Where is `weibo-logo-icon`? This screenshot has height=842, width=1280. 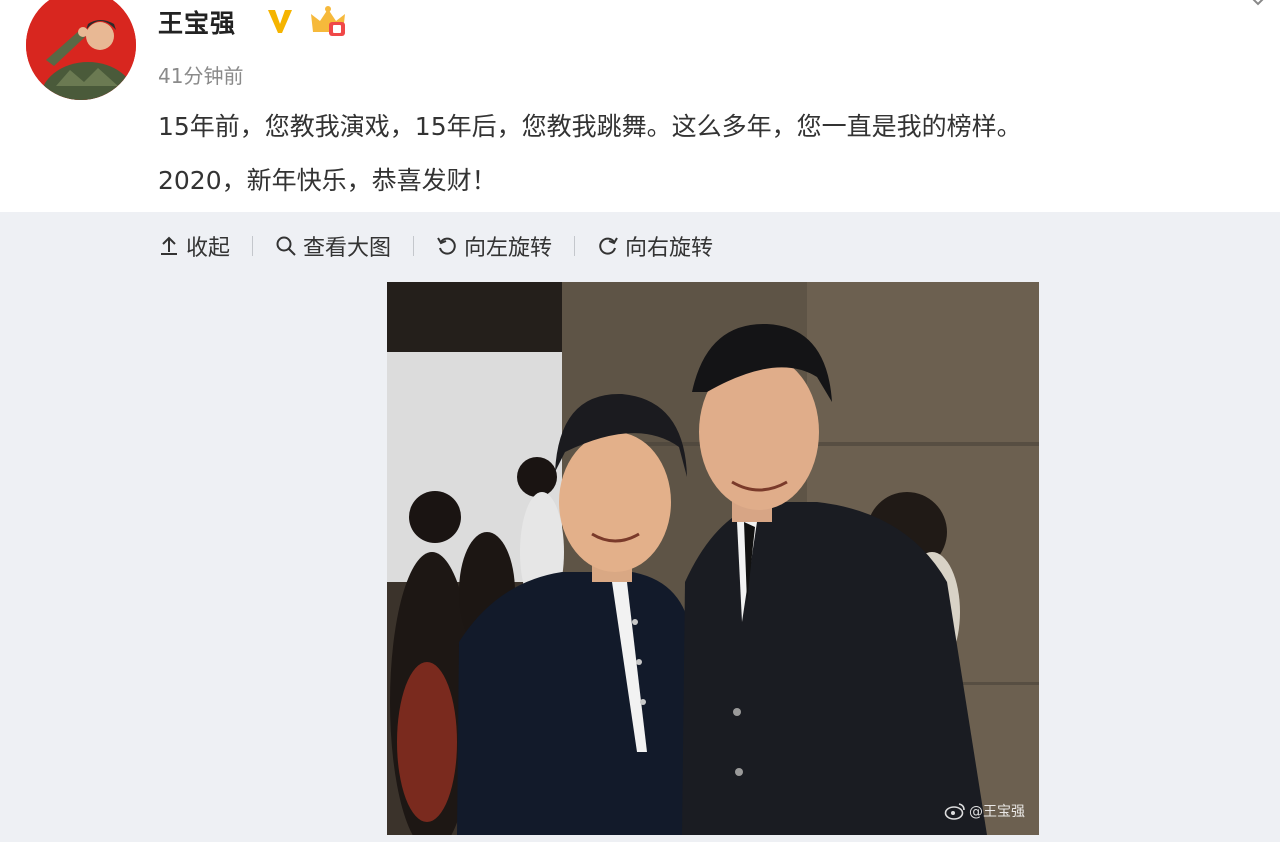 weibo-logo-icon is located at coordinates (954, 811).